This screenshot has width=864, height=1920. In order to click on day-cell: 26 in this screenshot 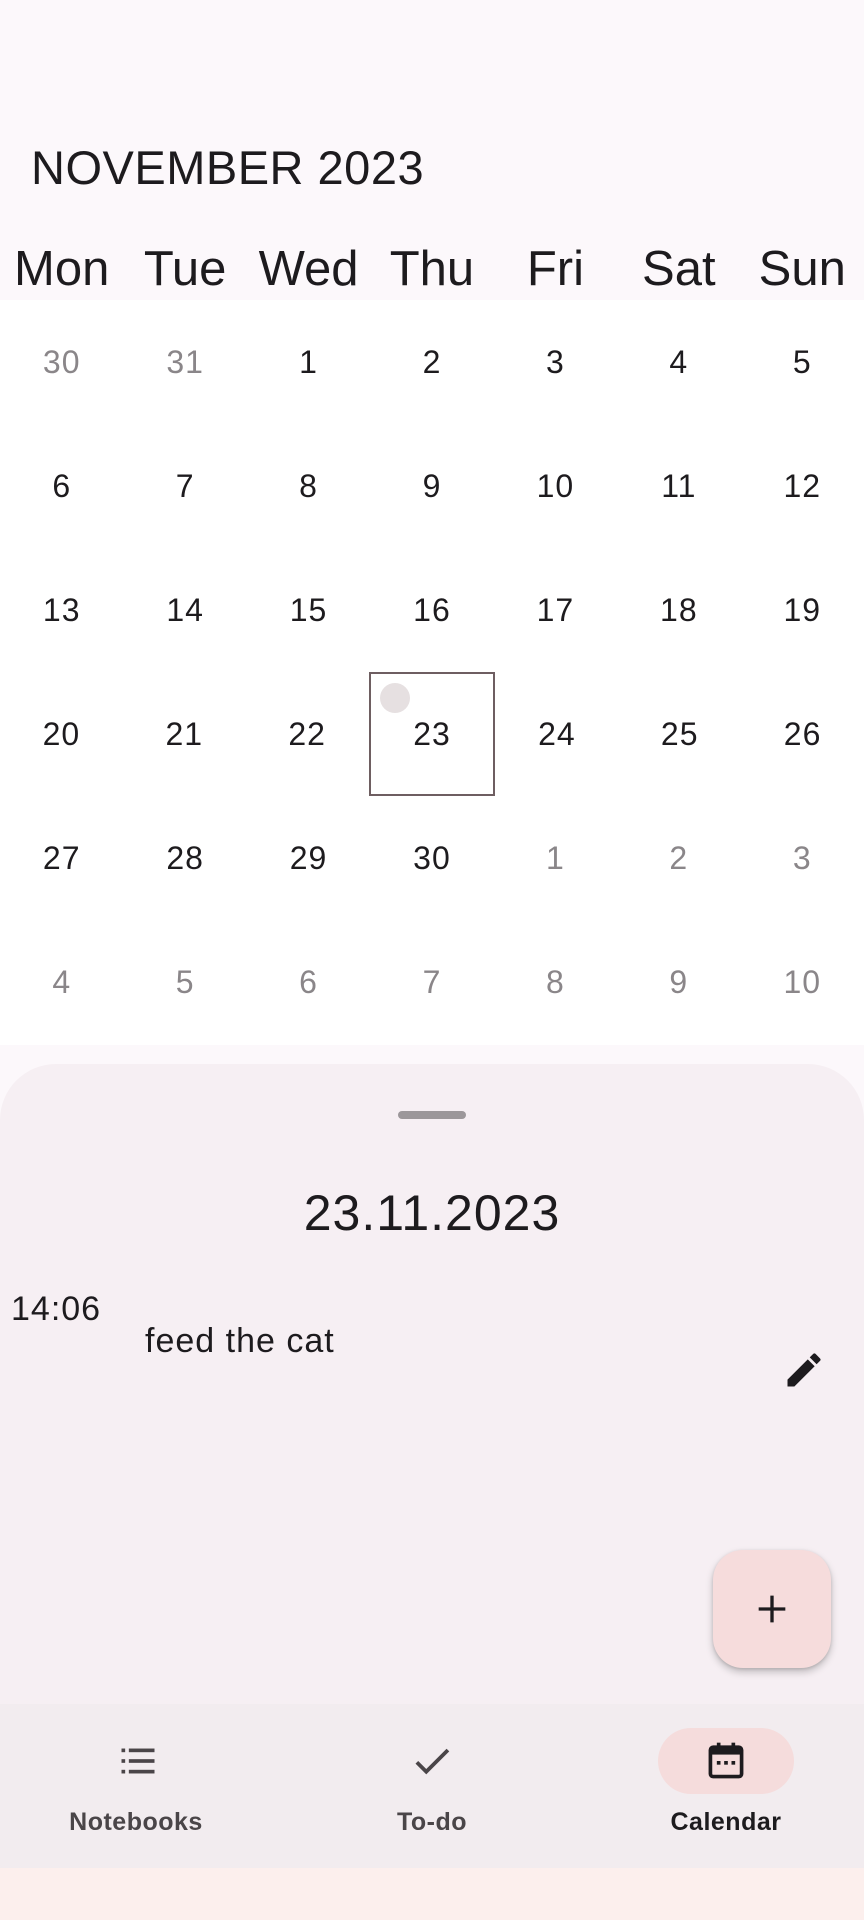, I will do `click(802, 734)`.